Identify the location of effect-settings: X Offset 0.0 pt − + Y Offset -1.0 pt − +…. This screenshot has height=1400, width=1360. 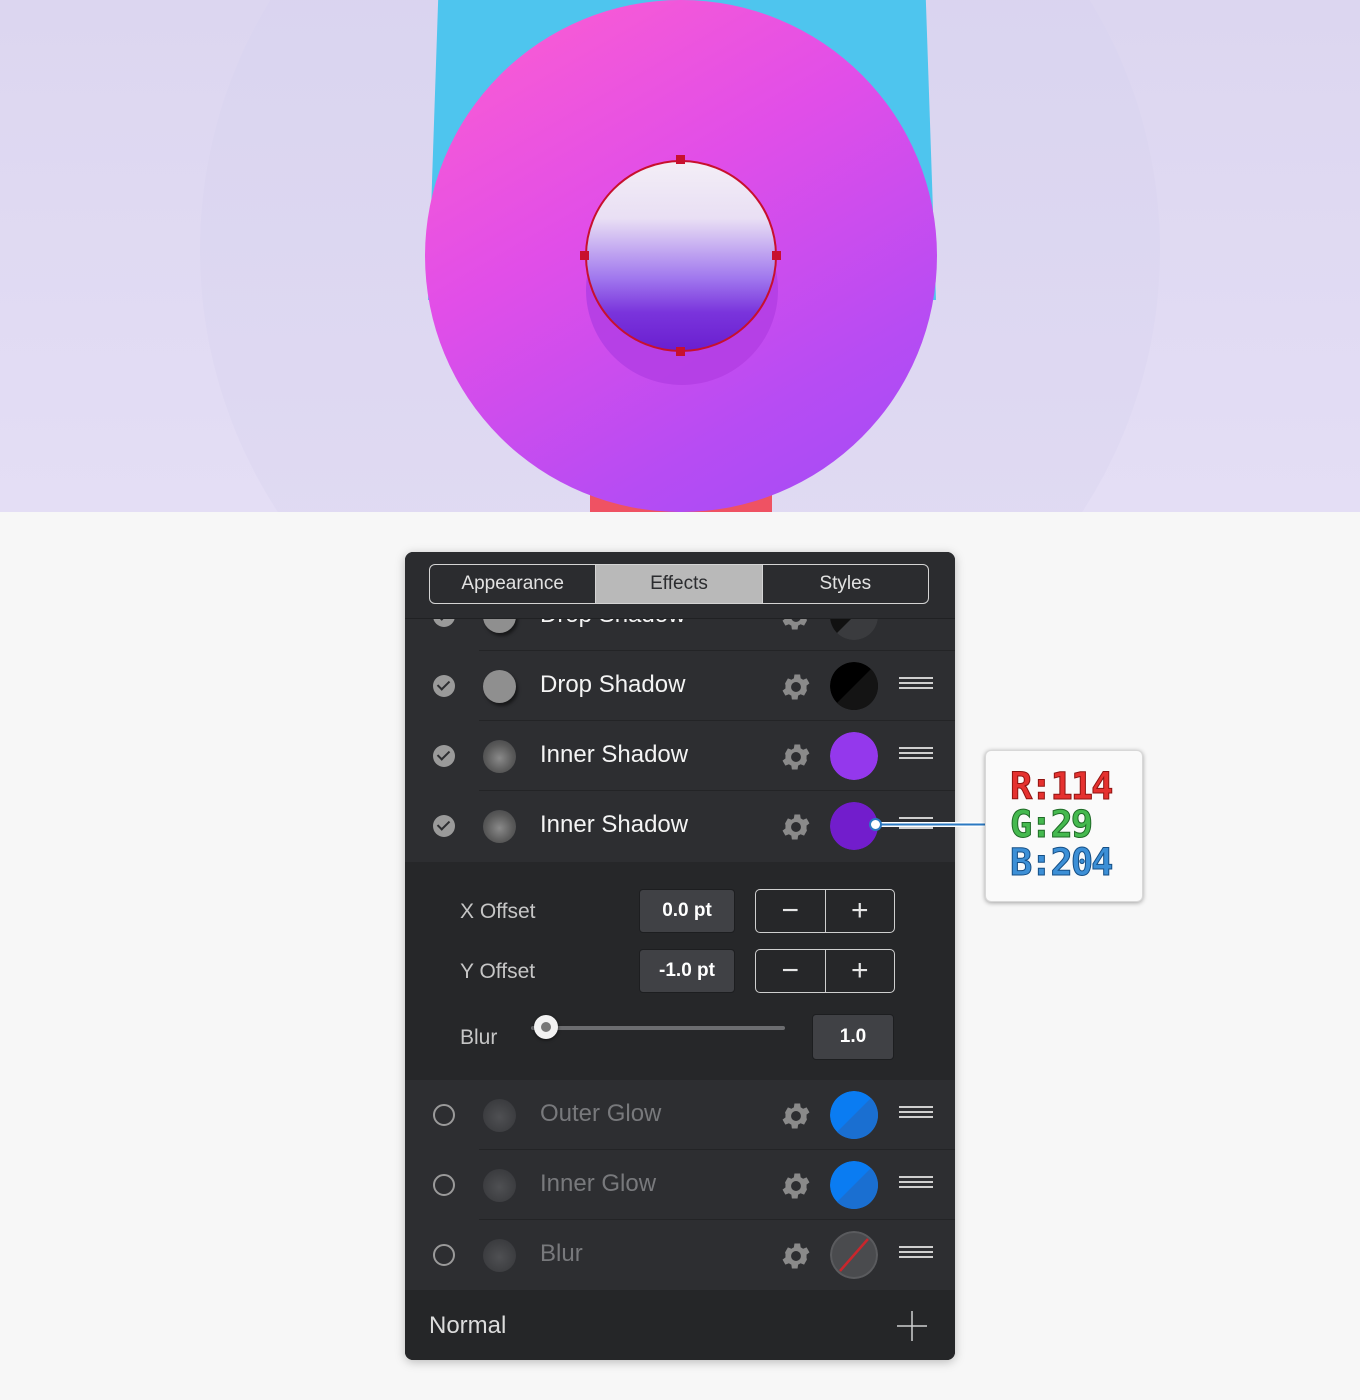
(680, 971).